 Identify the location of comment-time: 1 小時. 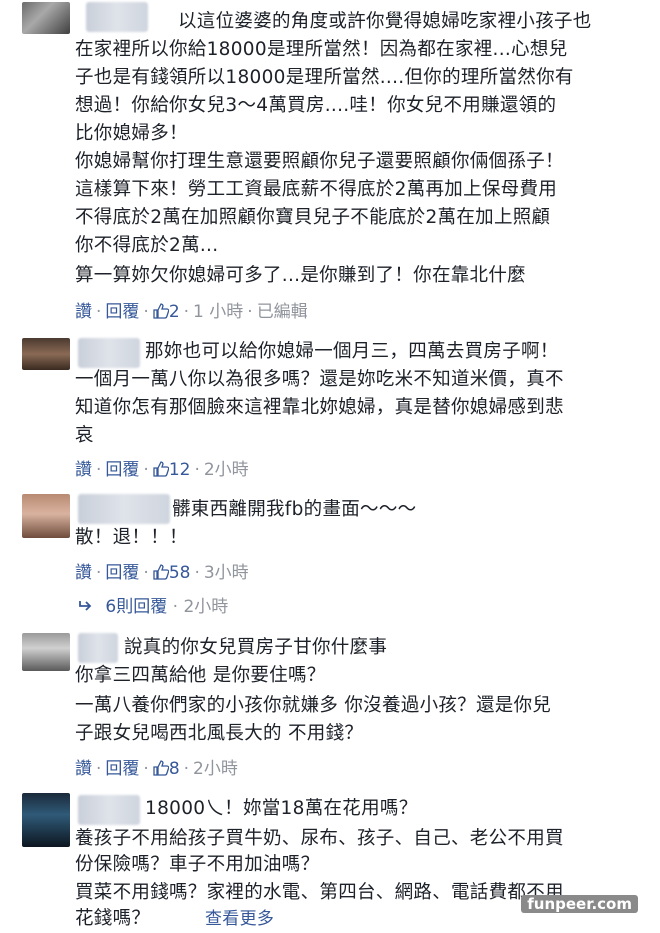
(218, 312).